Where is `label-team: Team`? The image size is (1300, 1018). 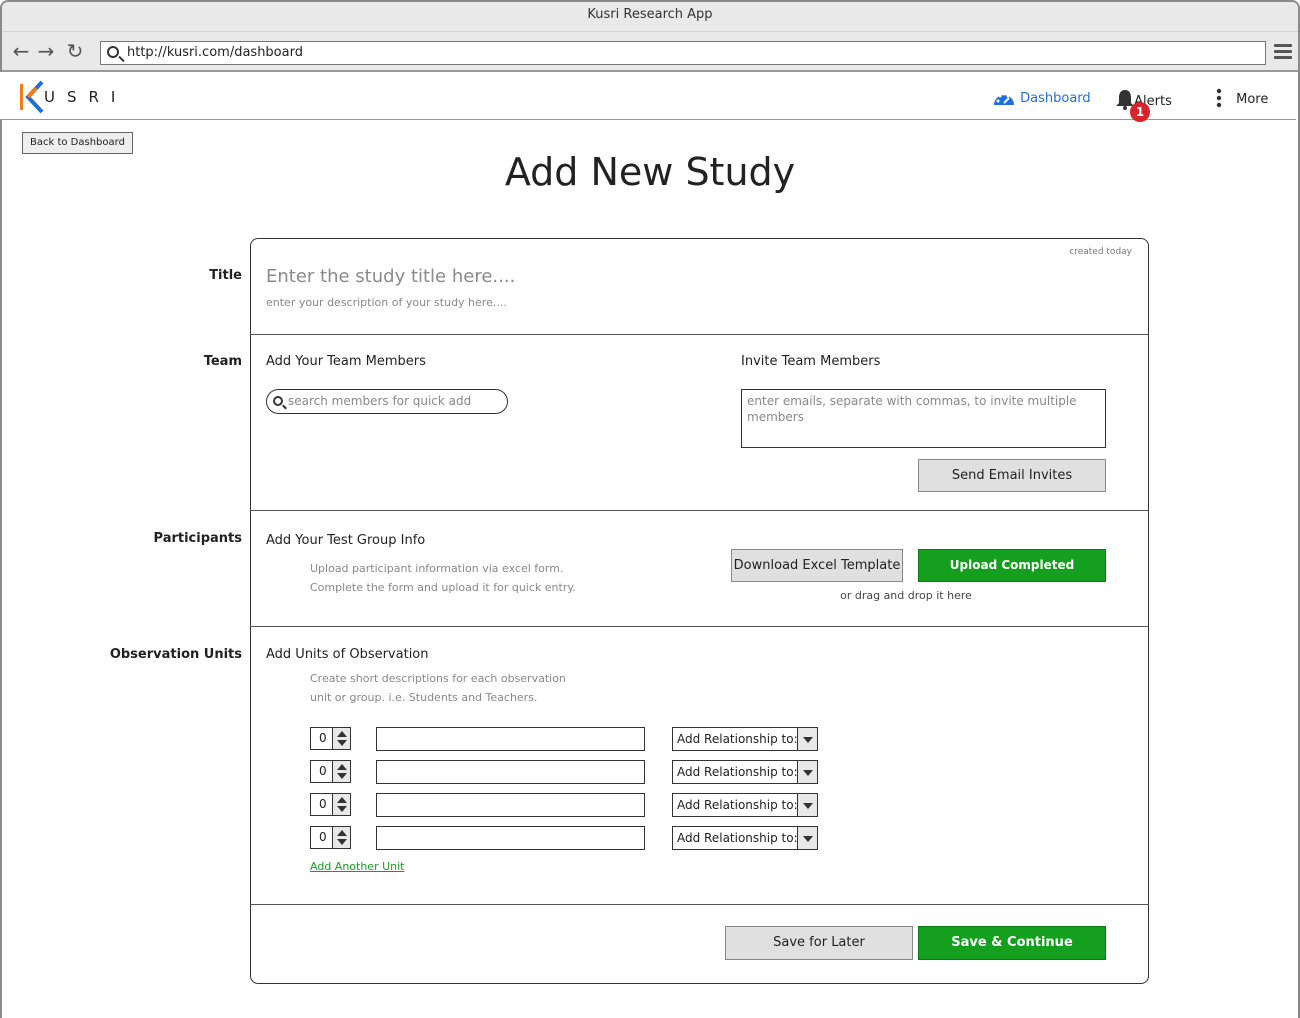
label-team: Team is located at coordinates (222, 361).